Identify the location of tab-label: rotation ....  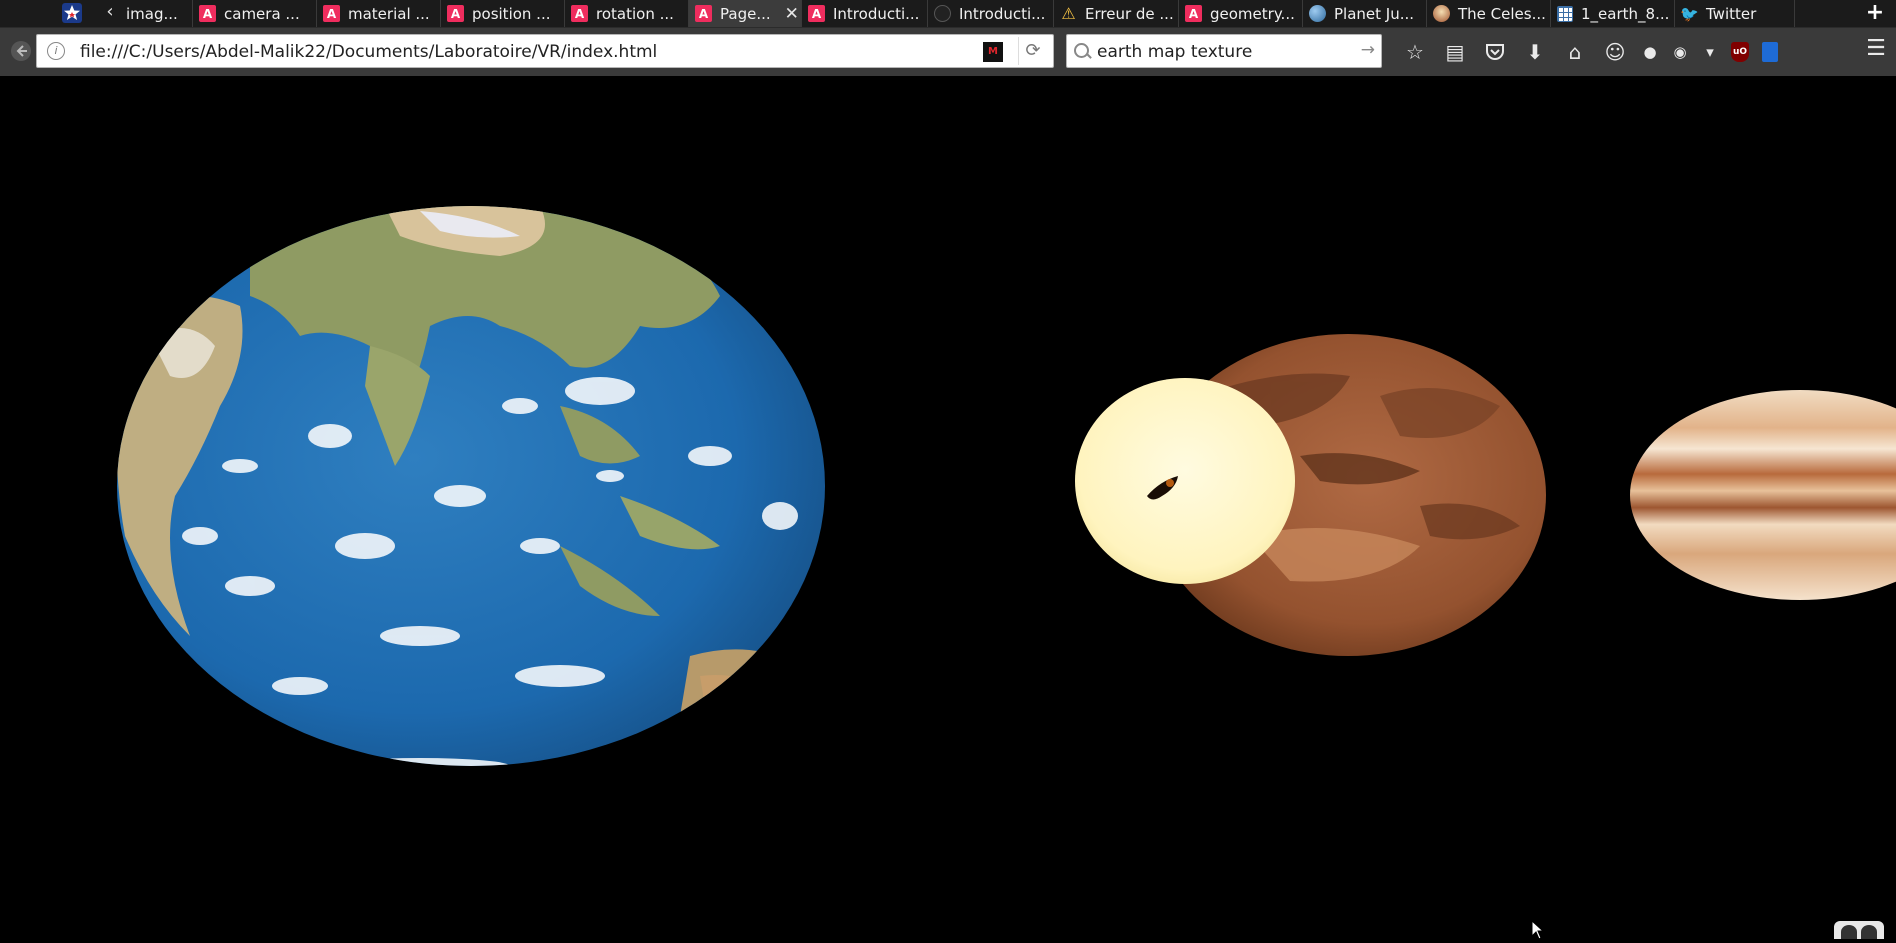
(635, 13).